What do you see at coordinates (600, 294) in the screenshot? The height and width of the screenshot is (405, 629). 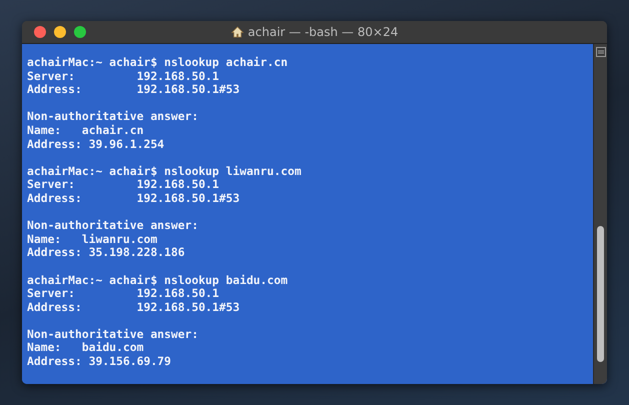 I see `scrollbar-thumb` at bounding box center [600, 294].